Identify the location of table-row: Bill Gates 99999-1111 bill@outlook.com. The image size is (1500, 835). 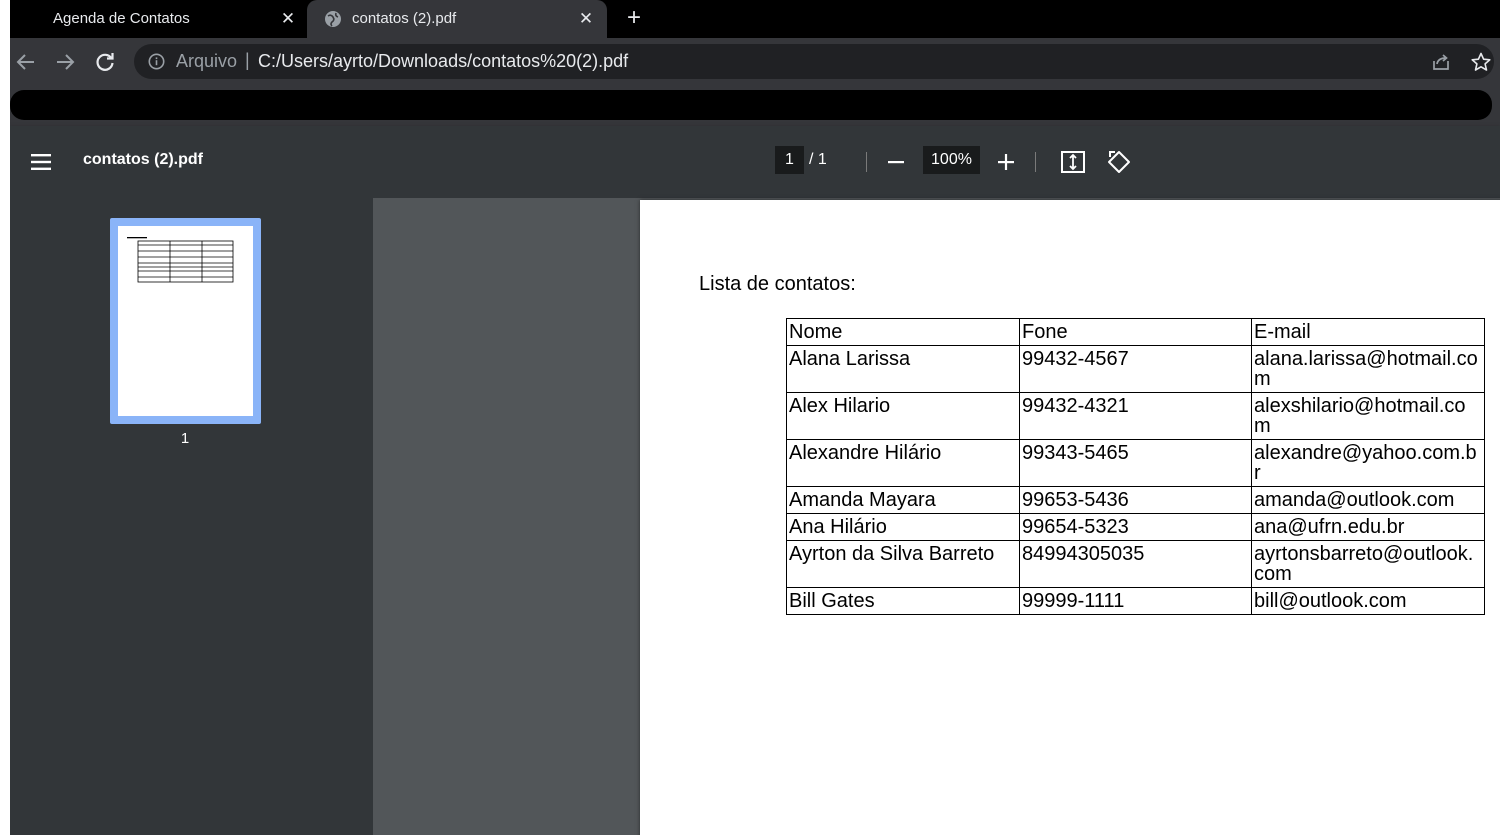
(1135, 601).